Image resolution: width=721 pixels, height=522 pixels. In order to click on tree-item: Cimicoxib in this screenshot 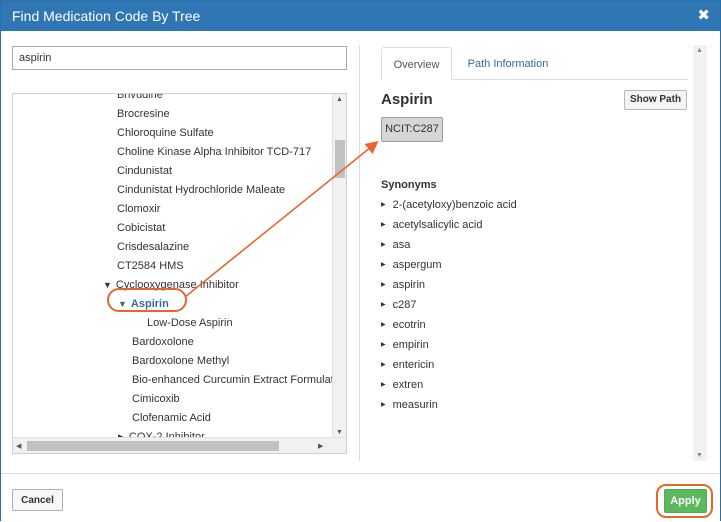, I will do `click(156, 399)`.